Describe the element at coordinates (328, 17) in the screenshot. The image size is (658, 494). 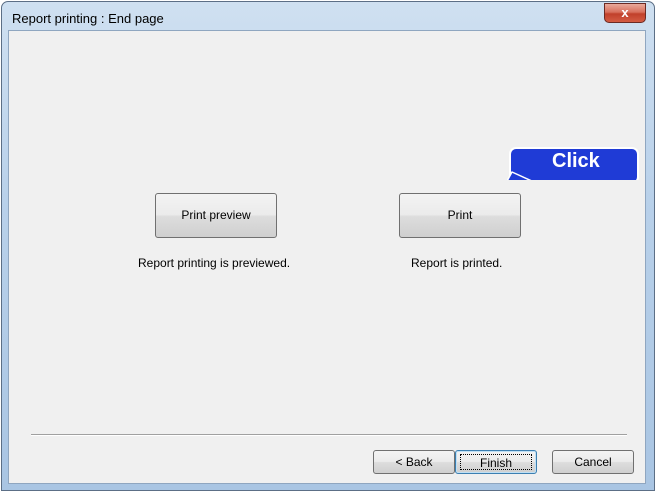
I see `title-bar: Report printing : End page x` at that location.